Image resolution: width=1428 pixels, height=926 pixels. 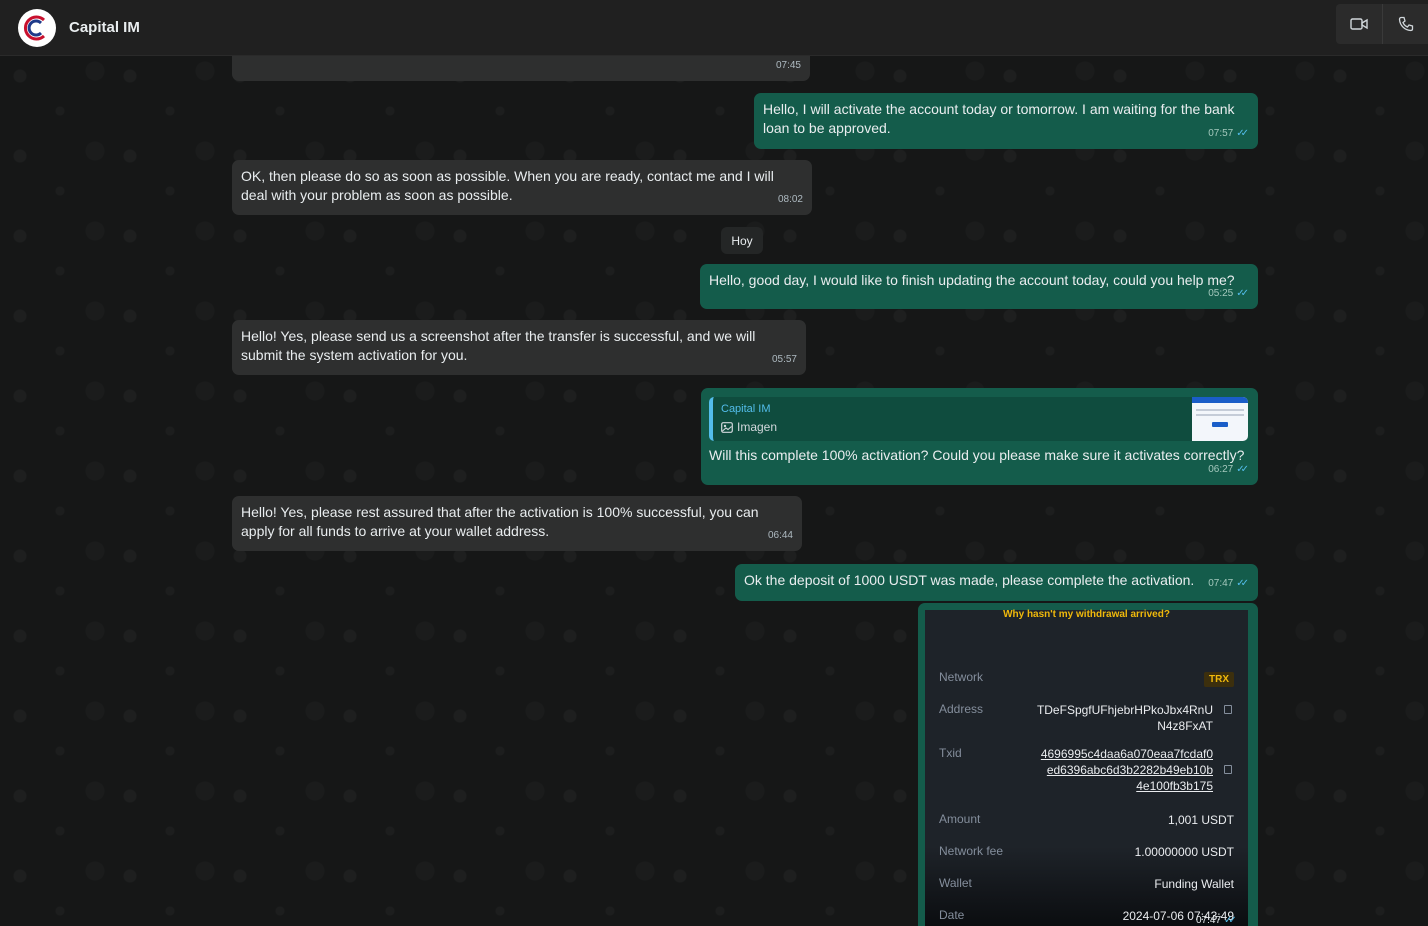 I want to click on contact-name: Capital IM, so click(x=104, y=27).